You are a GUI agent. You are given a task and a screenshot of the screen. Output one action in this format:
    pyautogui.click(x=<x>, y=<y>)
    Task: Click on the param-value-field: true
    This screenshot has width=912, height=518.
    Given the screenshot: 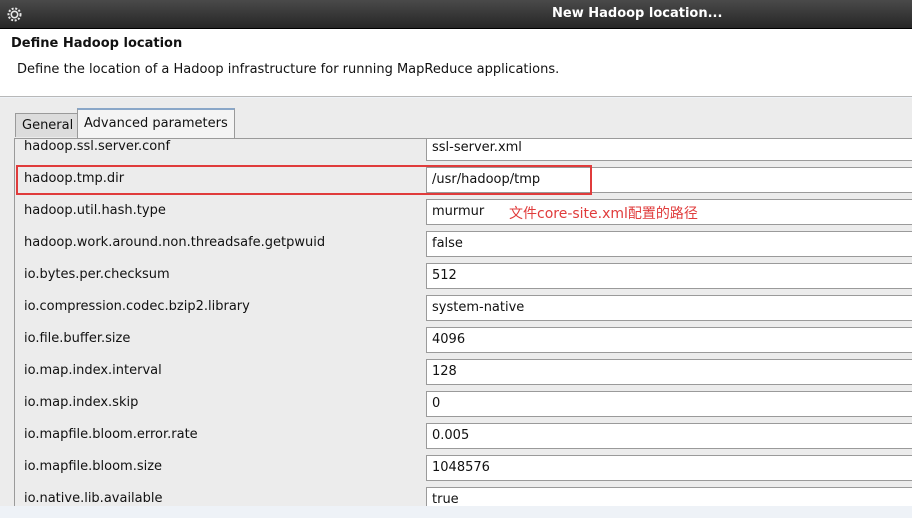 What is the action you would take?
    pyautogui.click(x=669, y=496)
    